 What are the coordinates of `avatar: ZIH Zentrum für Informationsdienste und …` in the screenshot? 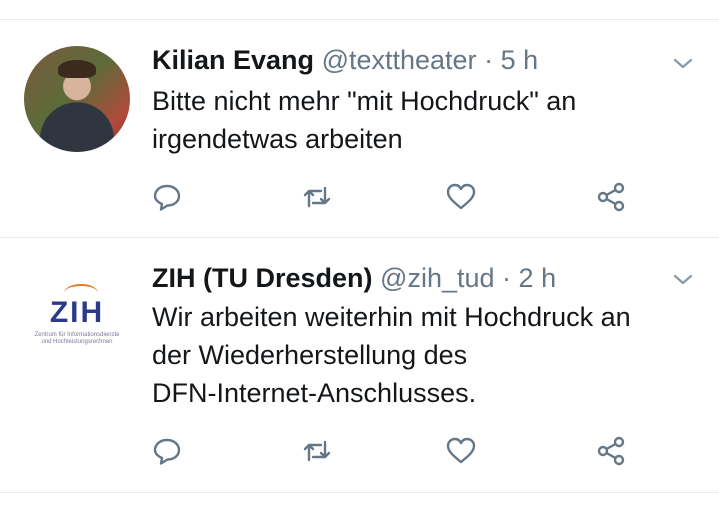 It's located at (77, 313).